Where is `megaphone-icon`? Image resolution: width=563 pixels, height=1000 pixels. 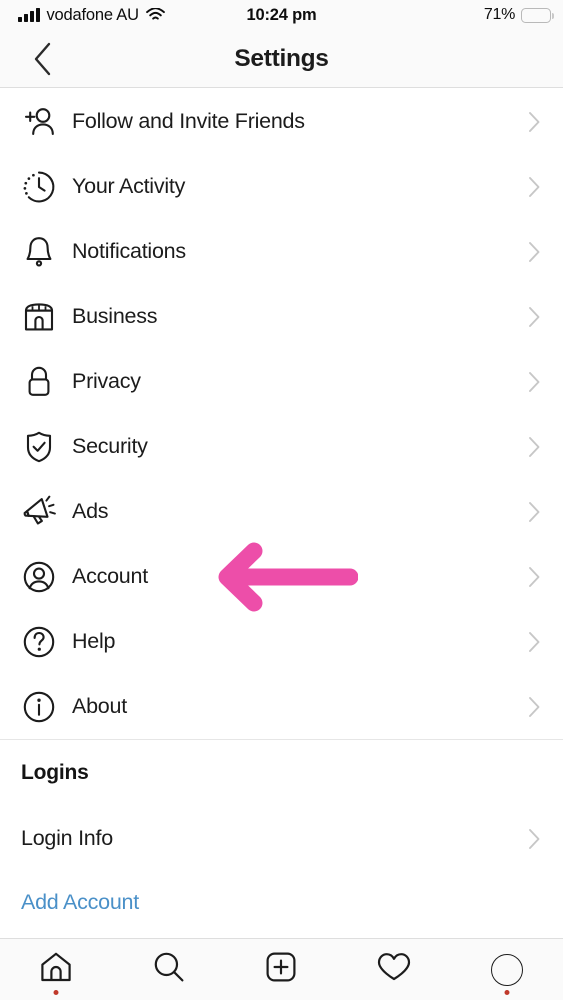 megaphone-icon is located at coordinates (39, 512).